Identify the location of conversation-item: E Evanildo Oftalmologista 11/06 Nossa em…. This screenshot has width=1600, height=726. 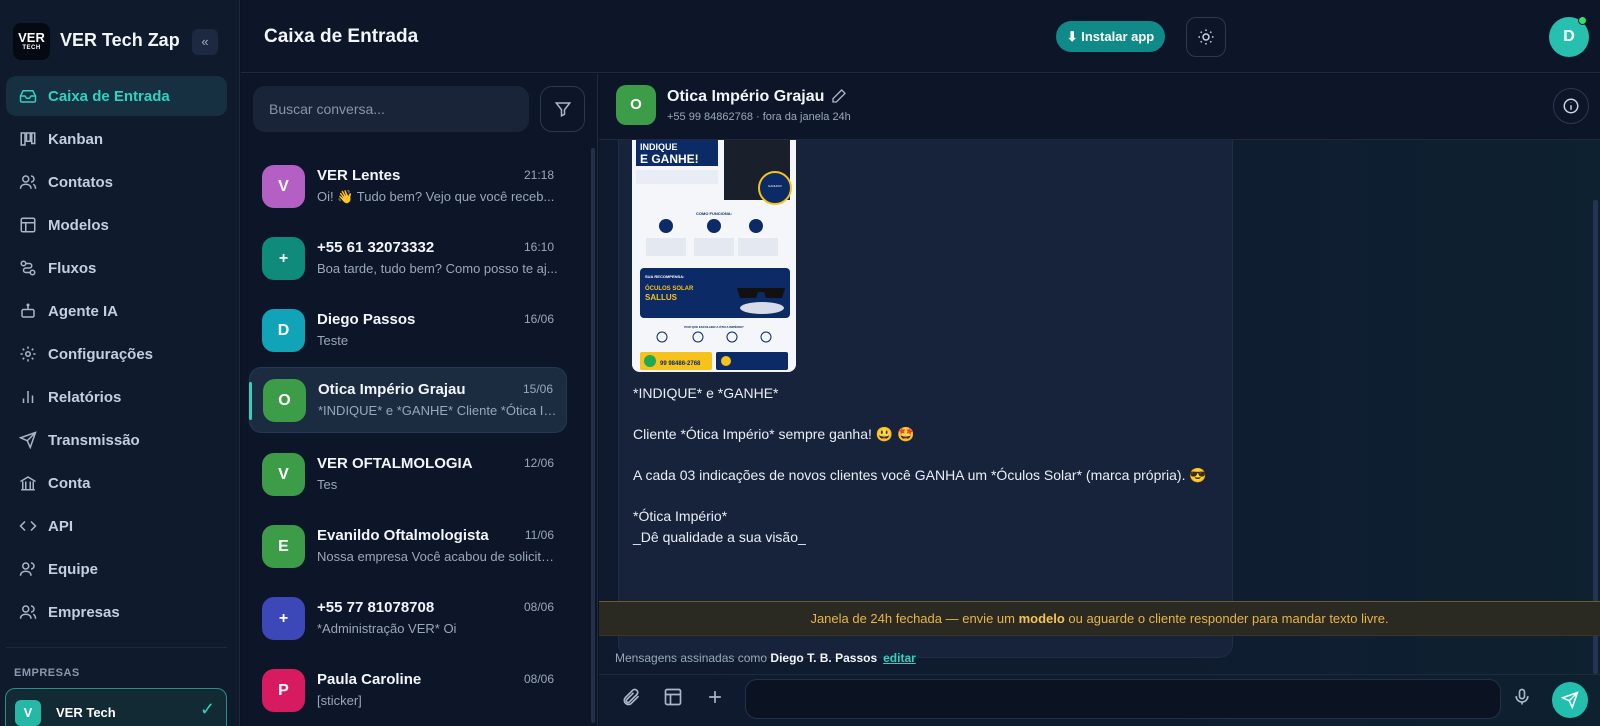
(408, 547).